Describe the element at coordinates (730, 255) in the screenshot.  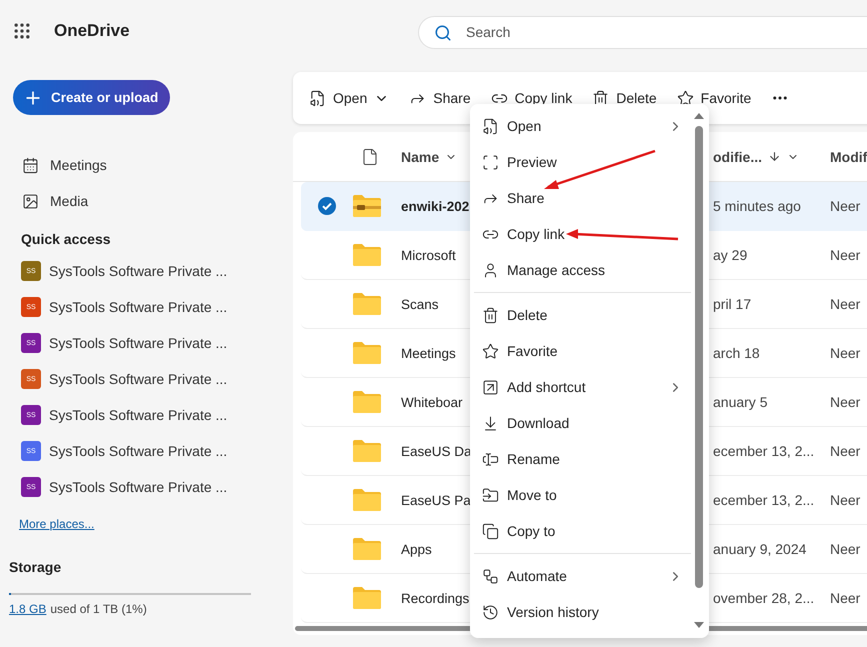
I see `modified-date: ay 29` at that location.